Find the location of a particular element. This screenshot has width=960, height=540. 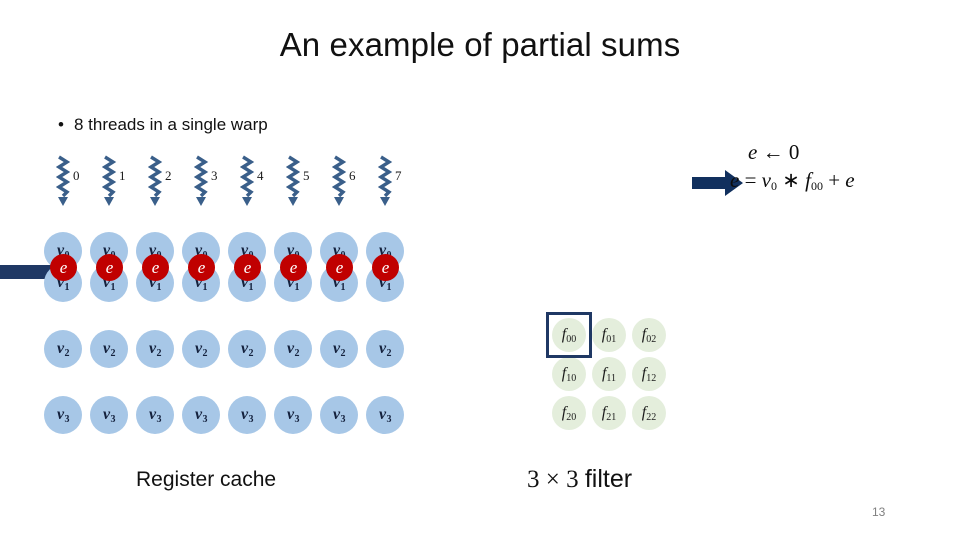

filter-cell-label: f21 is located at coordinates (609, 413).